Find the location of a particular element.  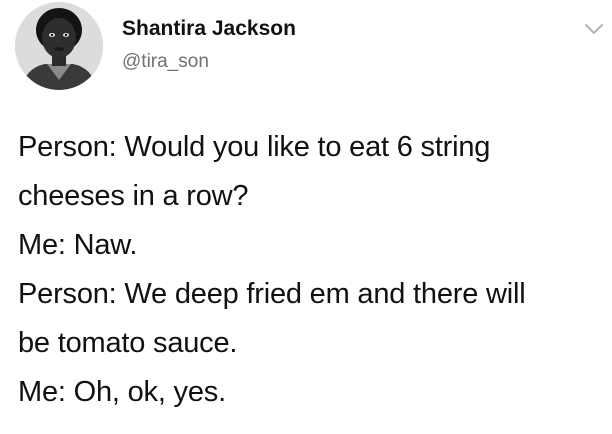

tweet-line: be tomato sauce. is located at coordinates (128, 343).